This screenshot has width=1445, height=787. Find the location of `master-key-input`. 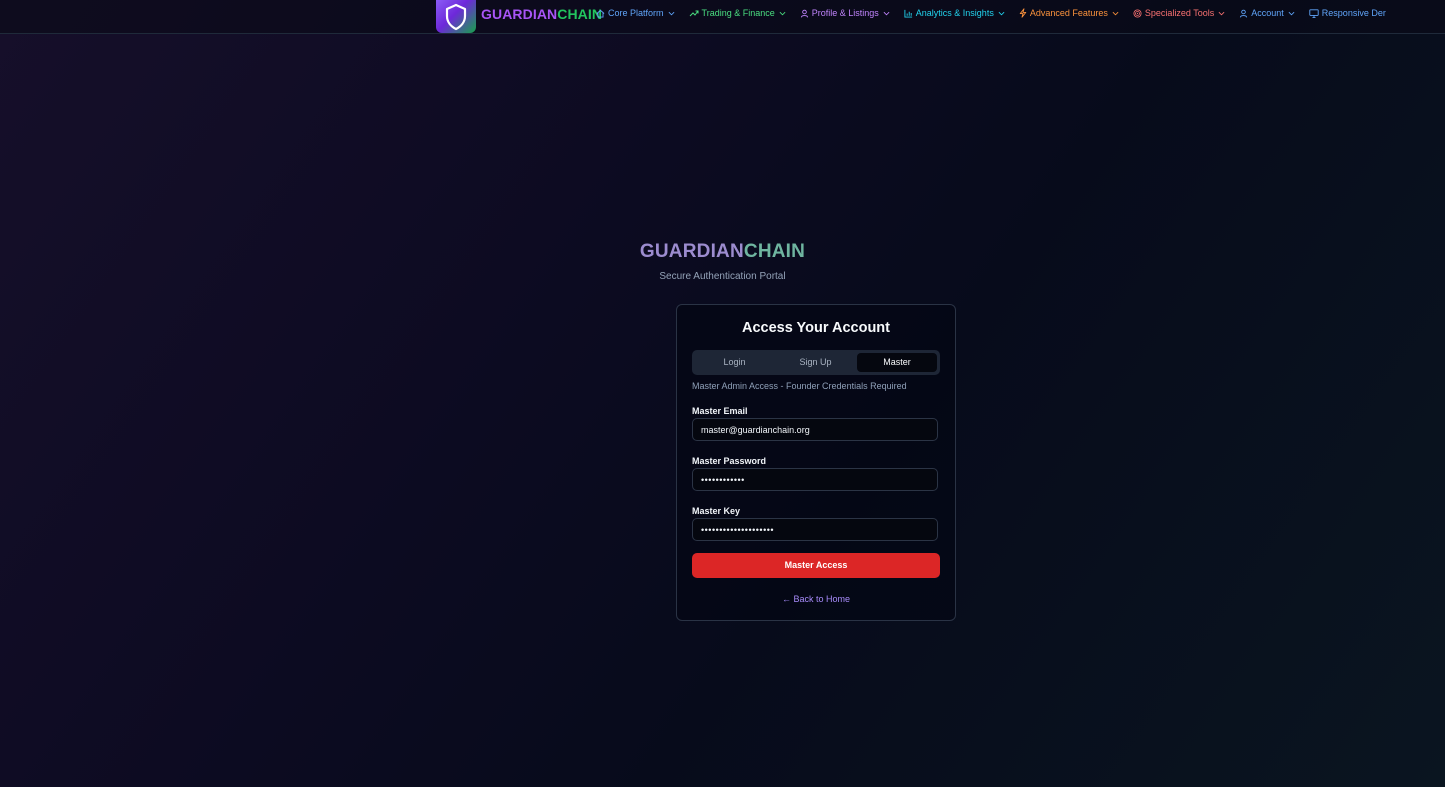

master-key-input is located at coordinates (815, 529).